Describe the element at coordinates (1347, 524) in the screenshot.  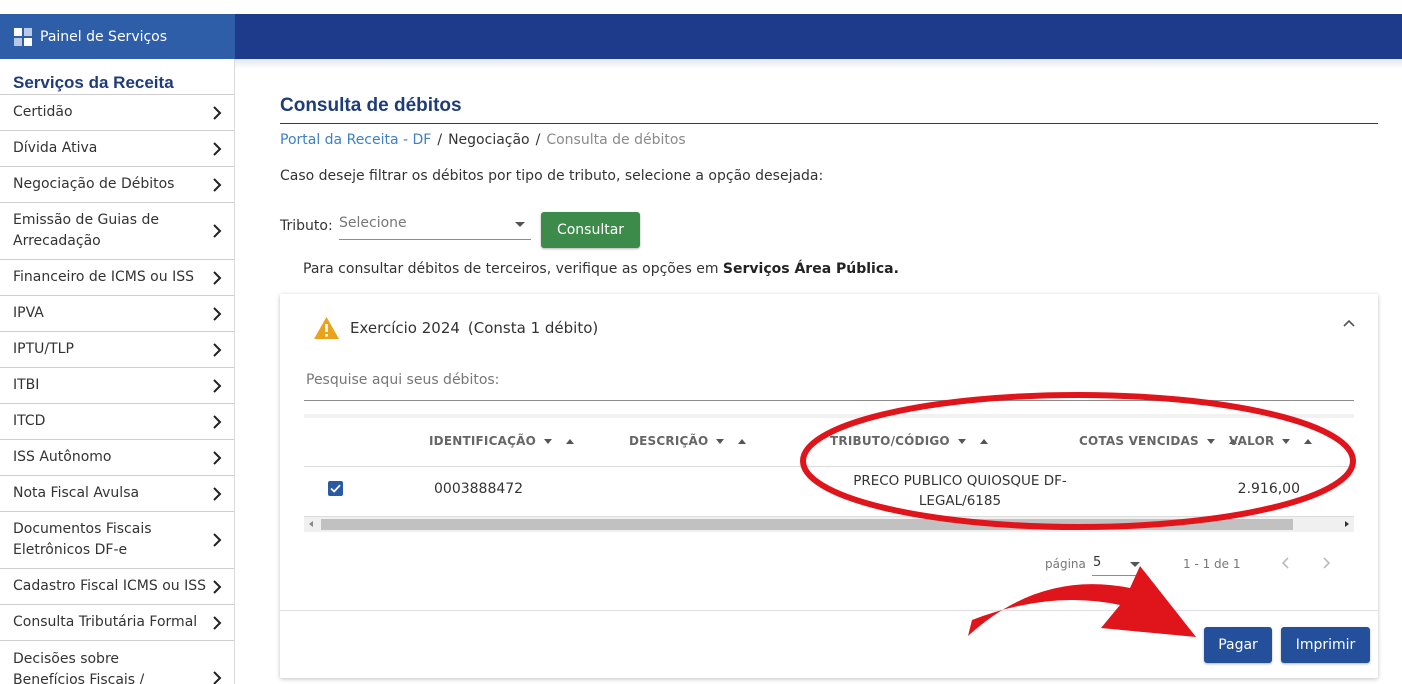
I see `scroll-right-icon` at that location.